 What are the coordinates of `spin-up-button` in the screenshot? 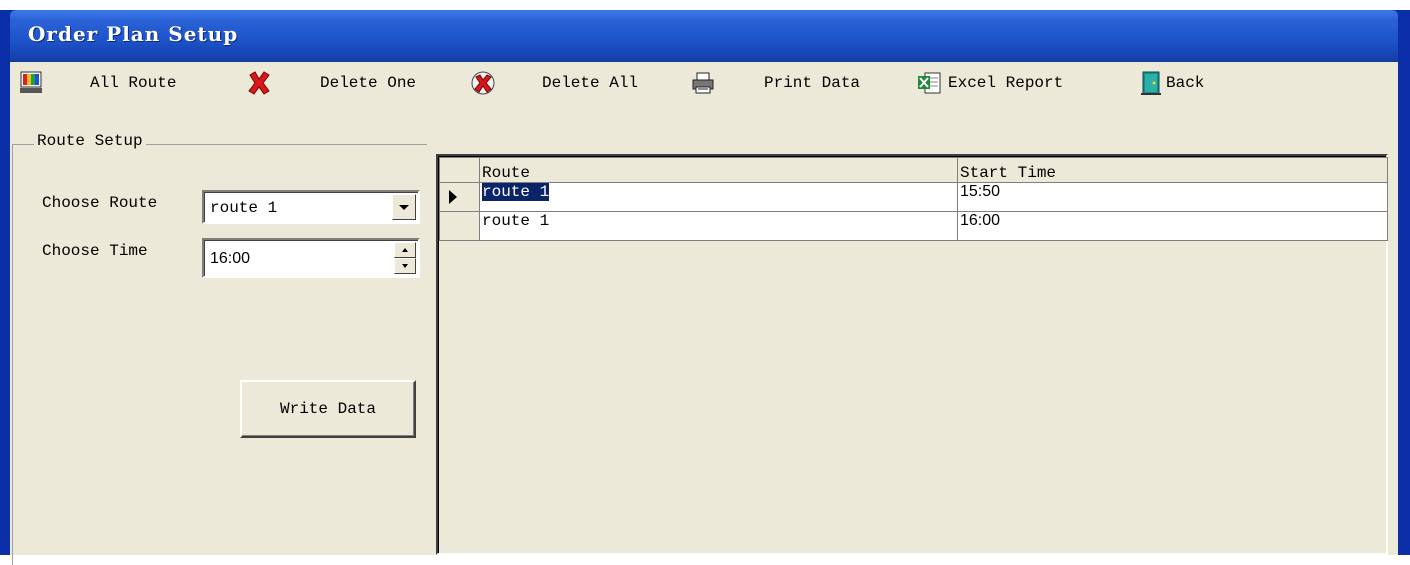 It's located at (405, 250).